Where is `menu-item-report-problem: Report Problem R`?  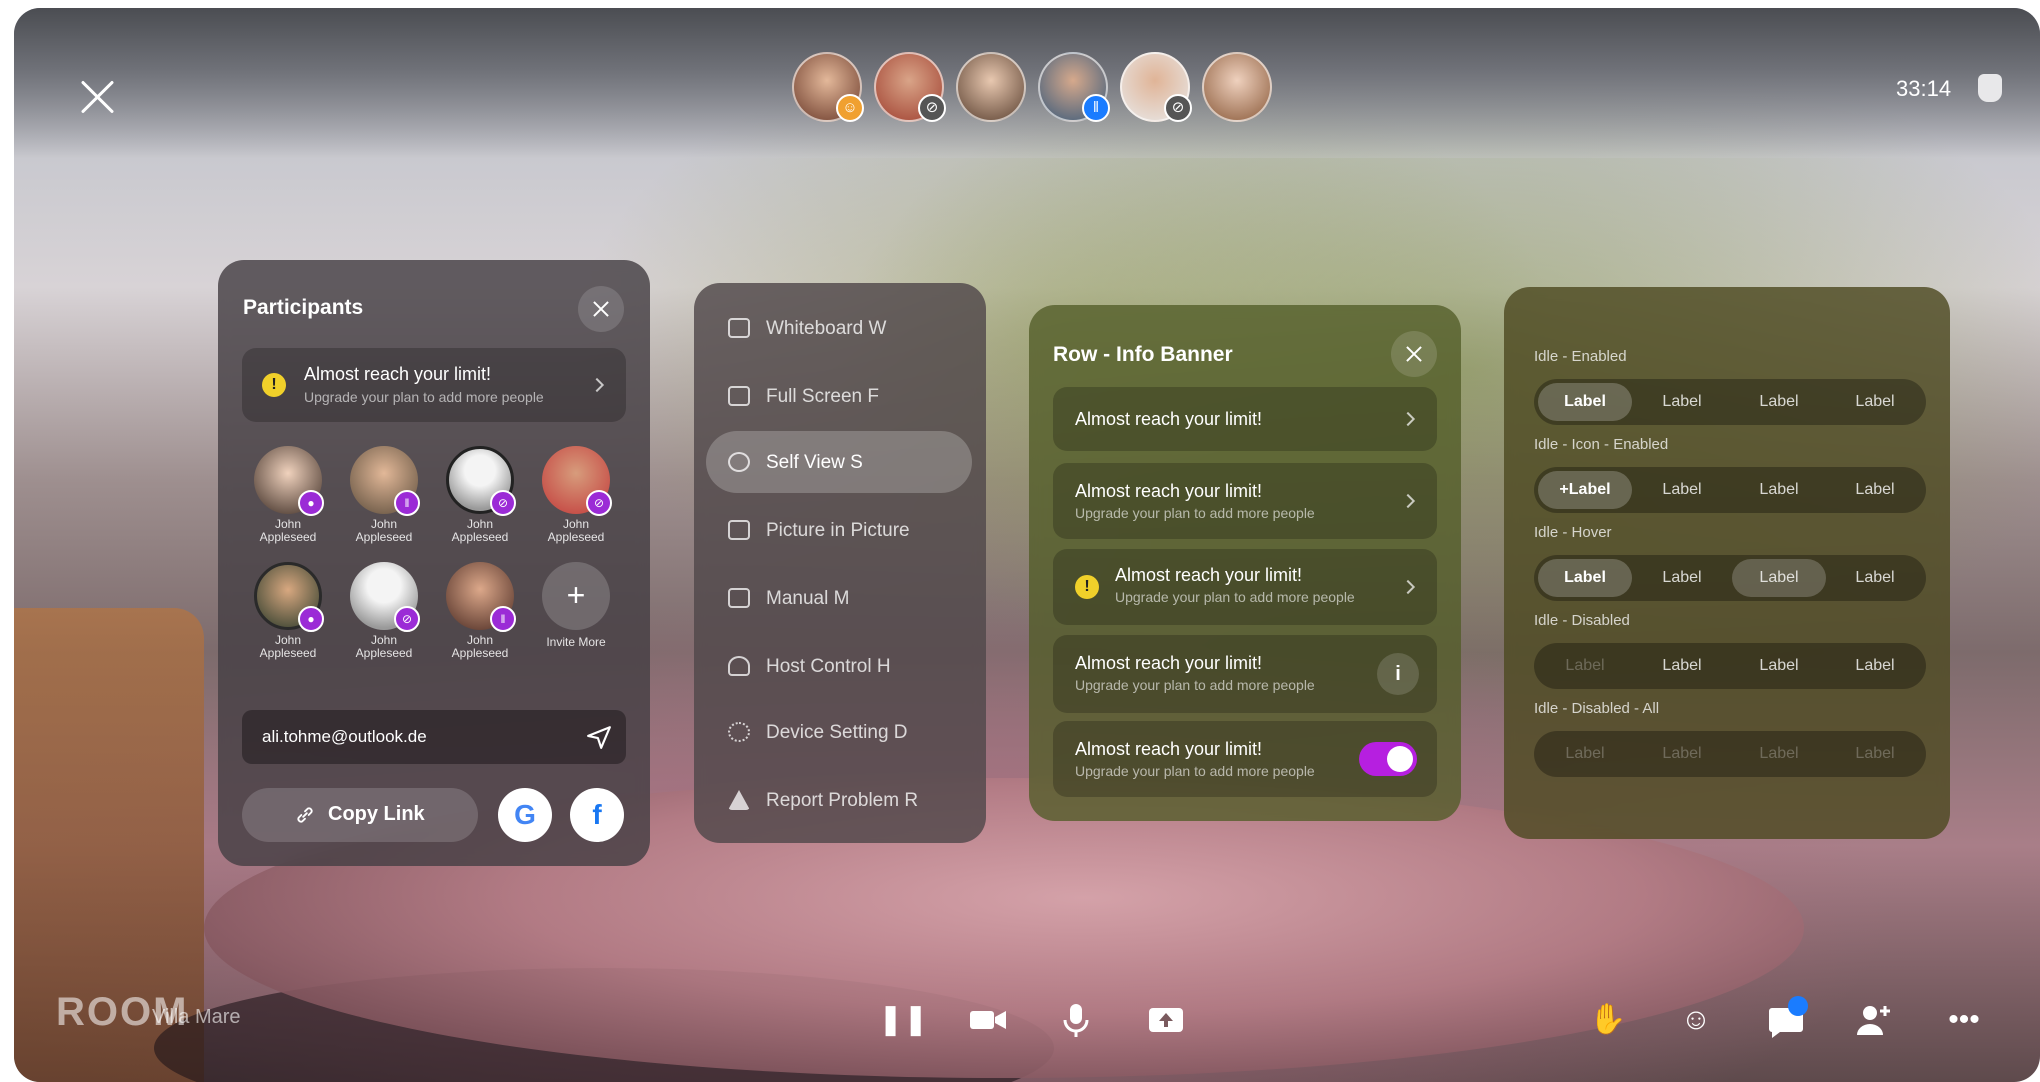 menu-item-report-problem: Report Problem R is located at coordinates (839, 800).